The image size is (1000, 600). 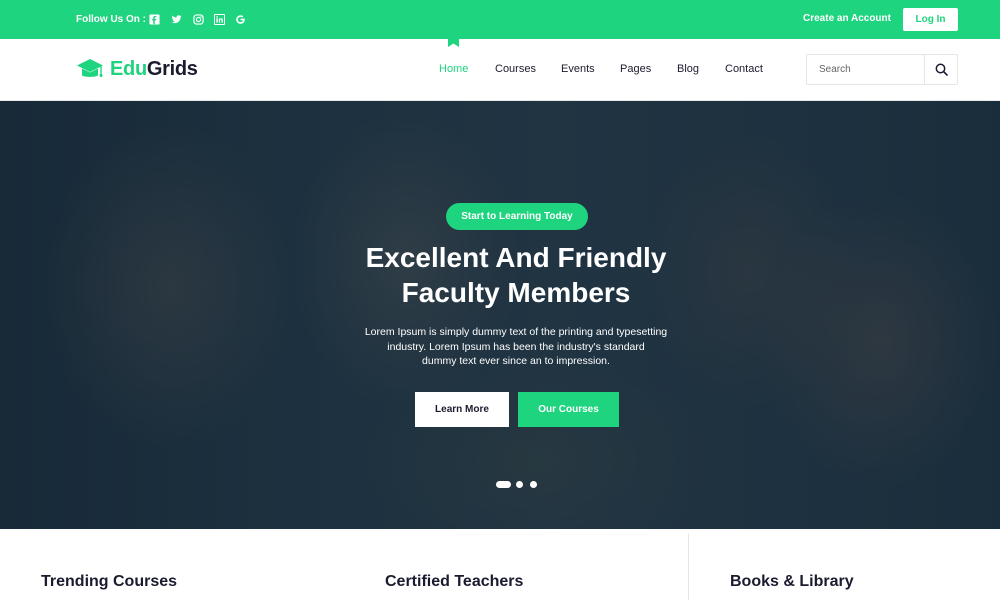 I want to click on nav-item-blog: Blog, so click(x=688, y=69).